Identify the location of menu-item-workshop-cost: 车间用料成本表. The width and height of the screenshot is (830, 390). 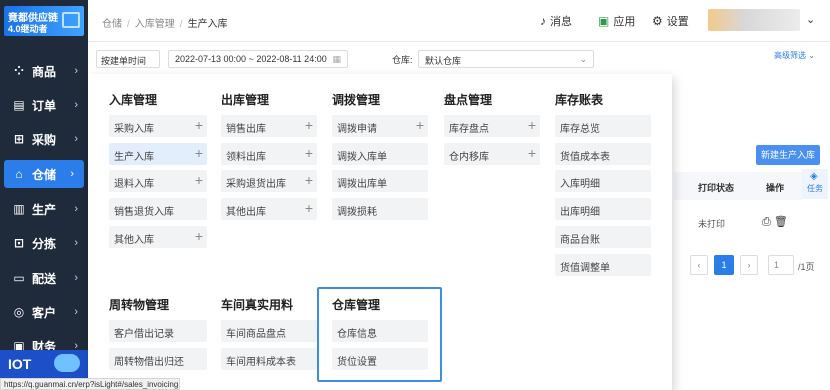
(269, 359).